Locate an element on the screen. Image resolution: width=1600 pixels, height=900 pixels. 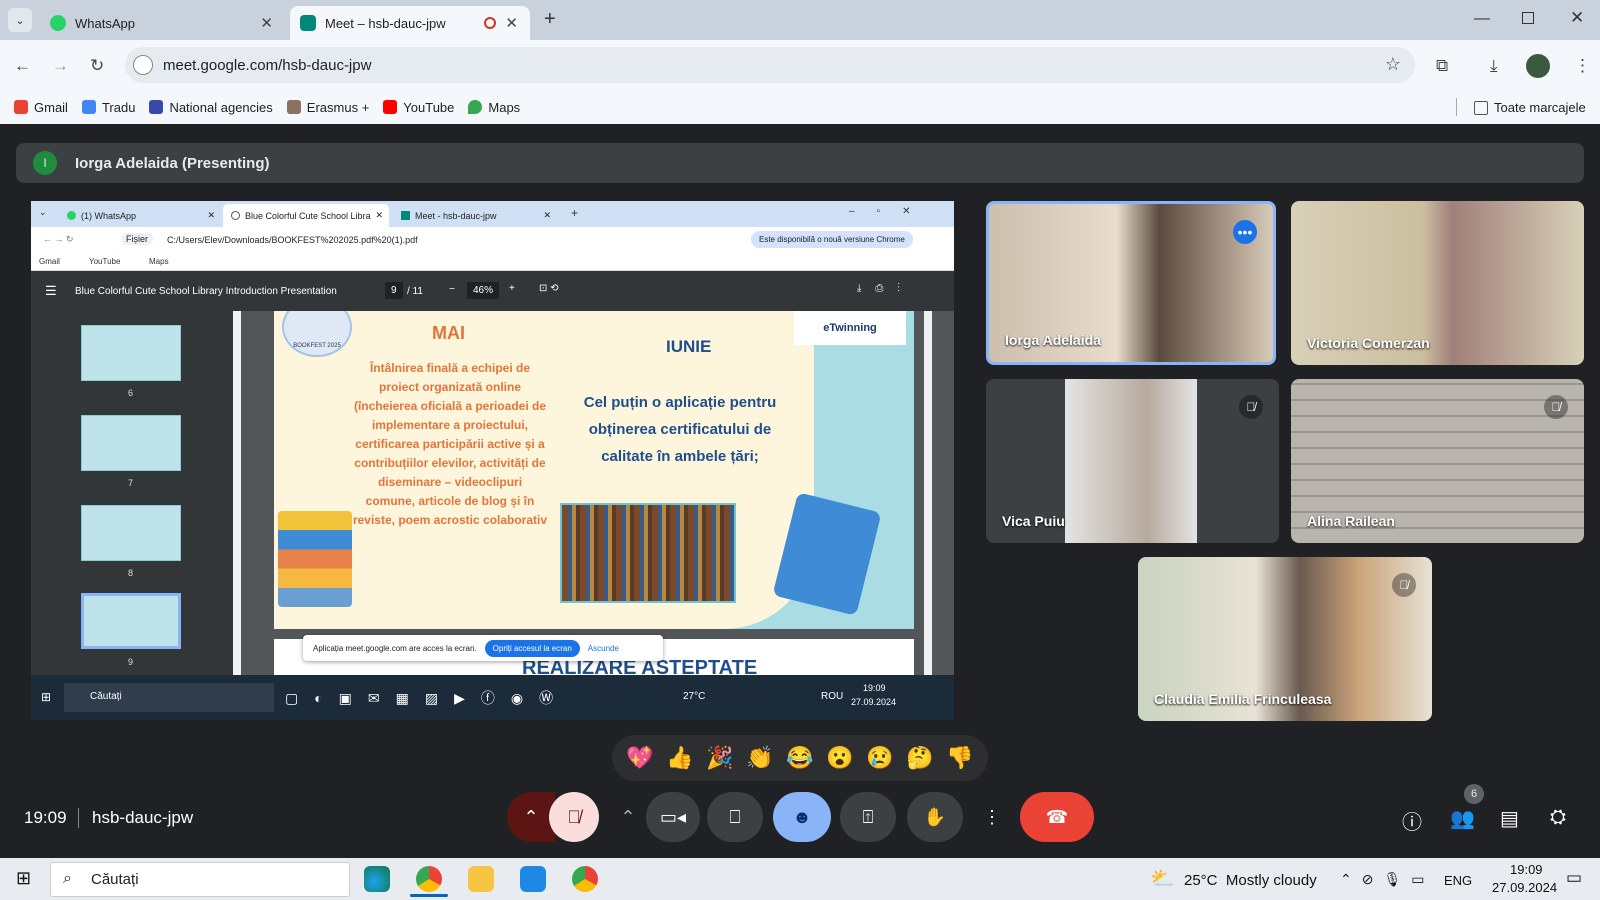
shared-tab-whatsapp: (1) WhatsApp ✕ is located at coordinates (140, 215).